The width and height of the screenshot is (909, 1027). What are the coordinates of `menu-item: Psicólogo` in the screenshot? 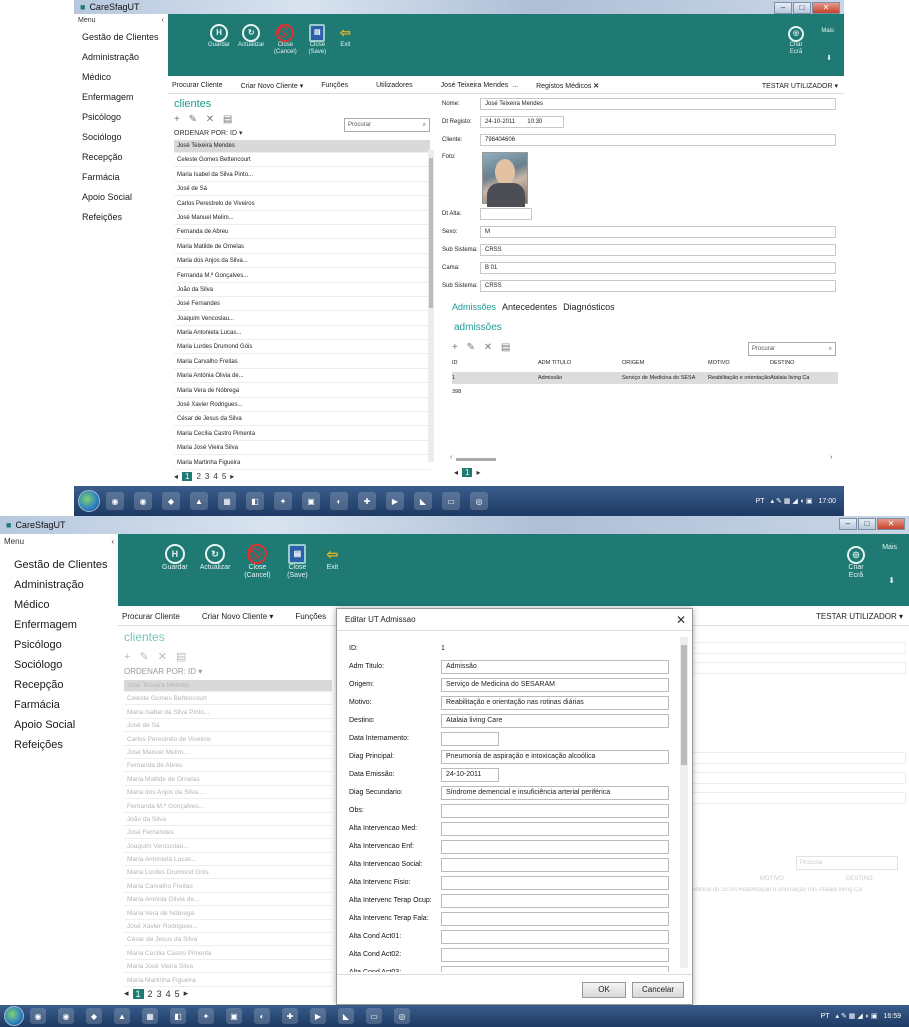 It's located at (66, 645).